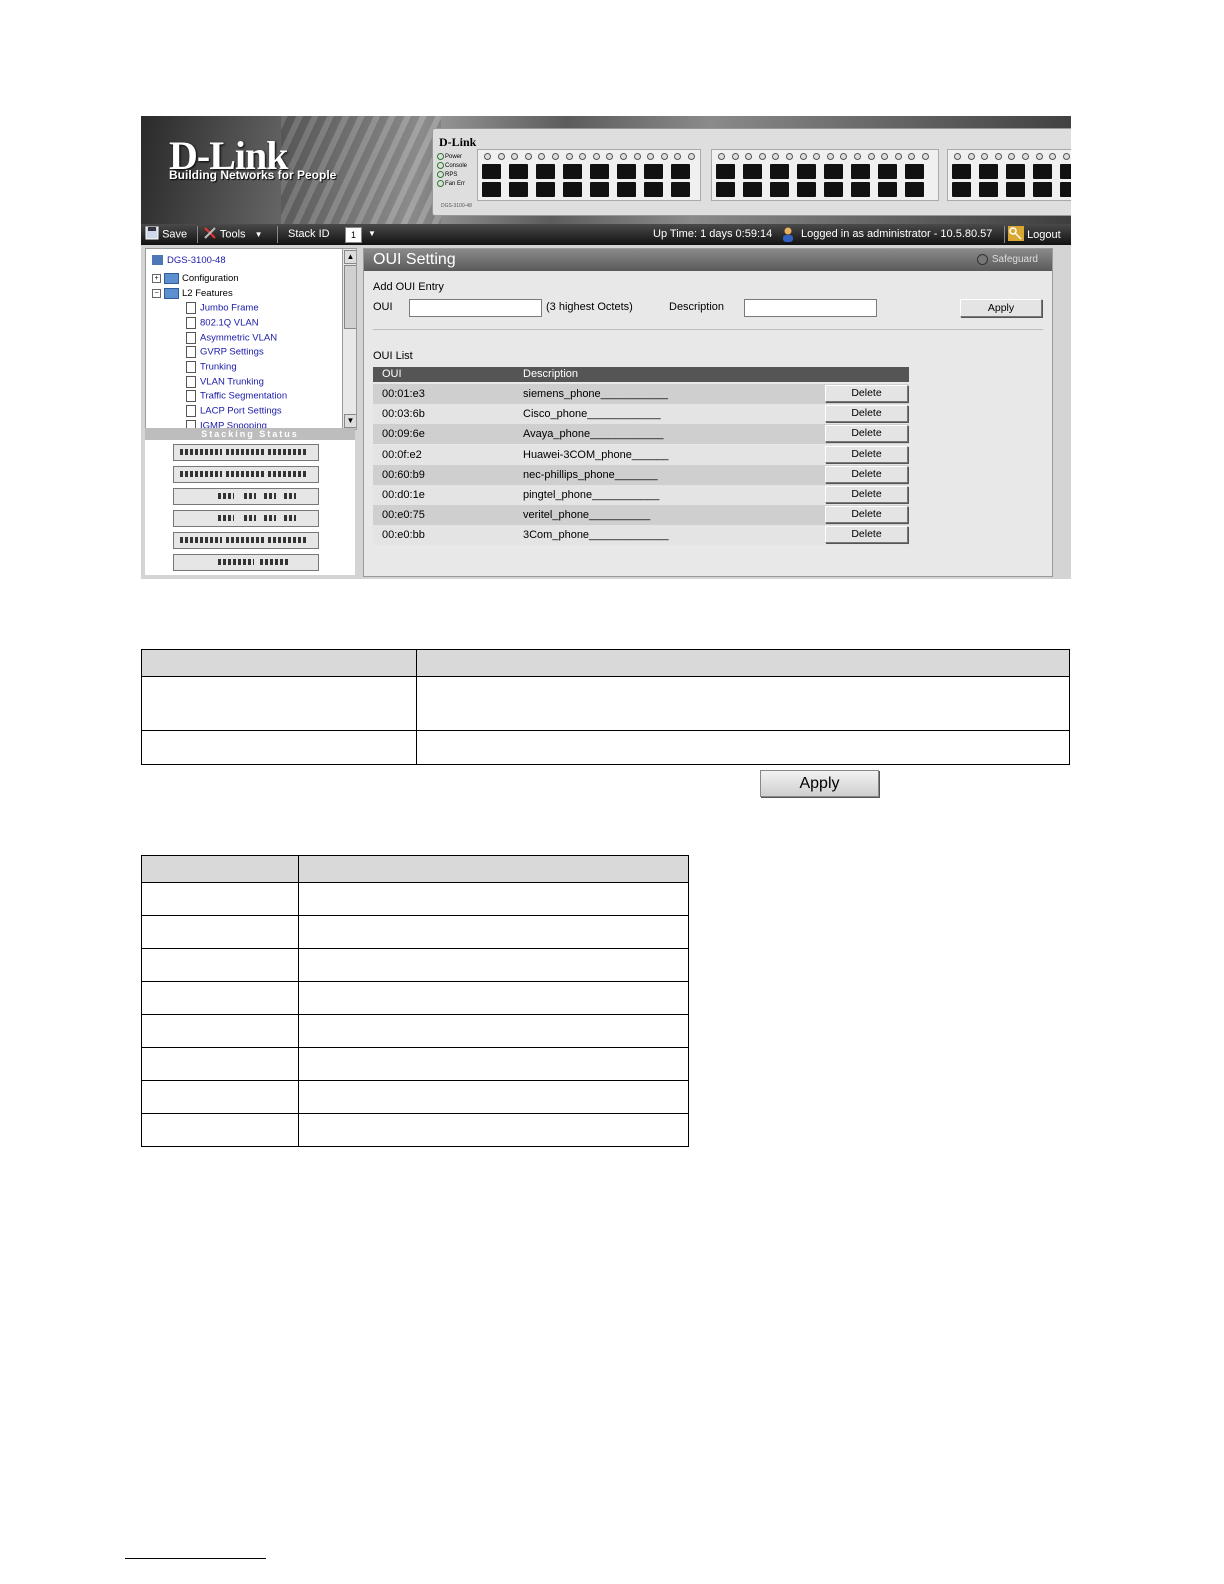  I want to click on stack-id-select: 1, so click(353, 235).